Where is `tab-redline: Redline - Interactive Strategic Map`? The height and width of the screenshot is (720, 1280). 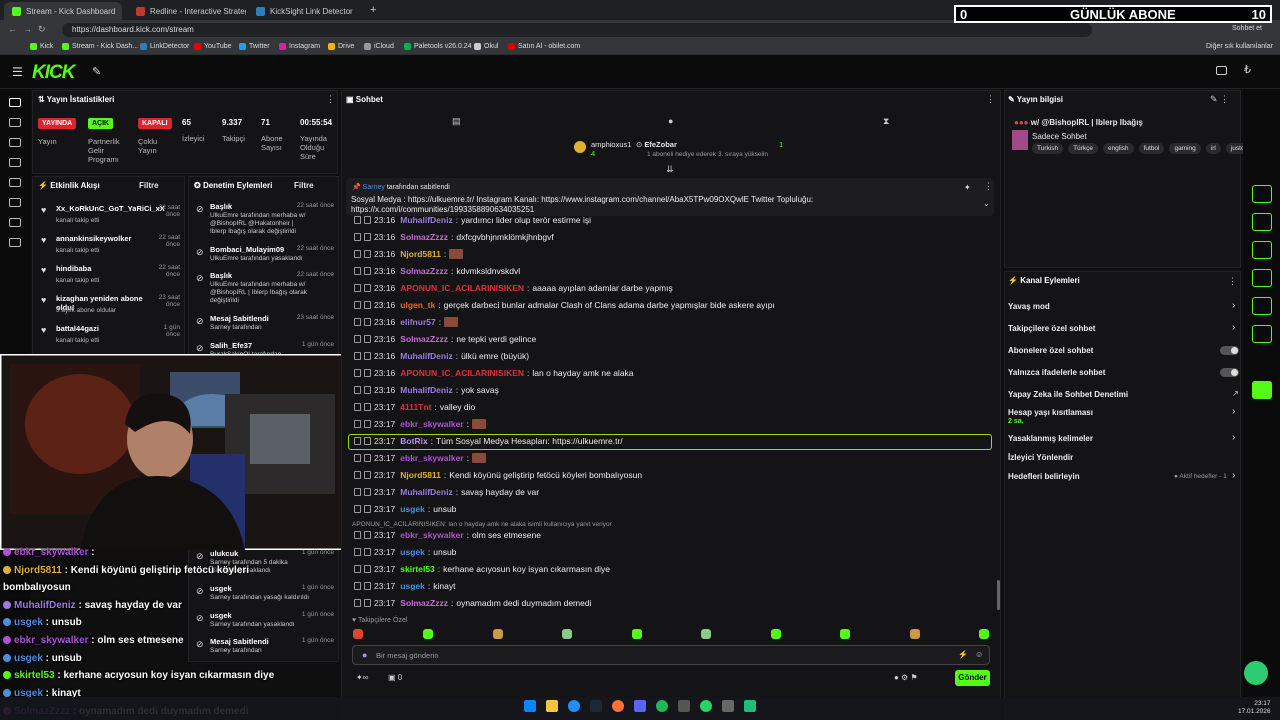
tab-redline: Redline - Interactive Strategic Map is located at coordinates (187, 11).